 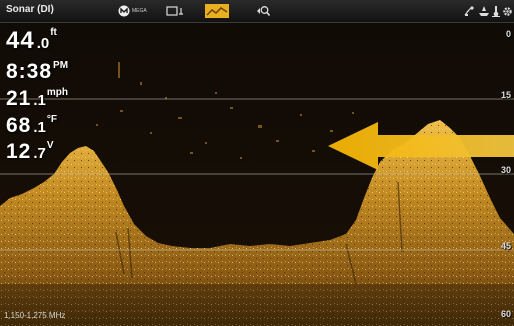 I want to click on speed-unit: mph, so click(x=57, y=92).